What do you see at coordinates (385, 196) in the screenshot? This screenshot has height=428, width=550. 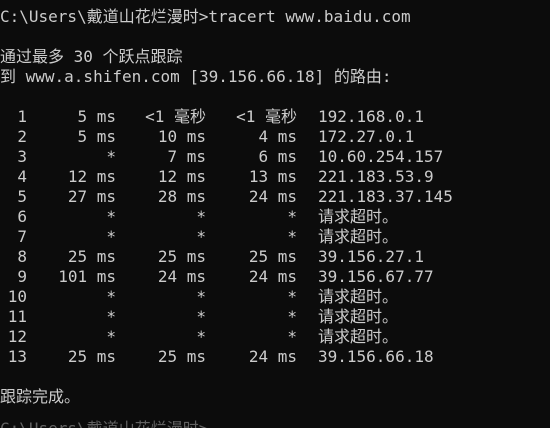 I see `hop-host: 221.183.37.145` at bounding box center [385, 196].